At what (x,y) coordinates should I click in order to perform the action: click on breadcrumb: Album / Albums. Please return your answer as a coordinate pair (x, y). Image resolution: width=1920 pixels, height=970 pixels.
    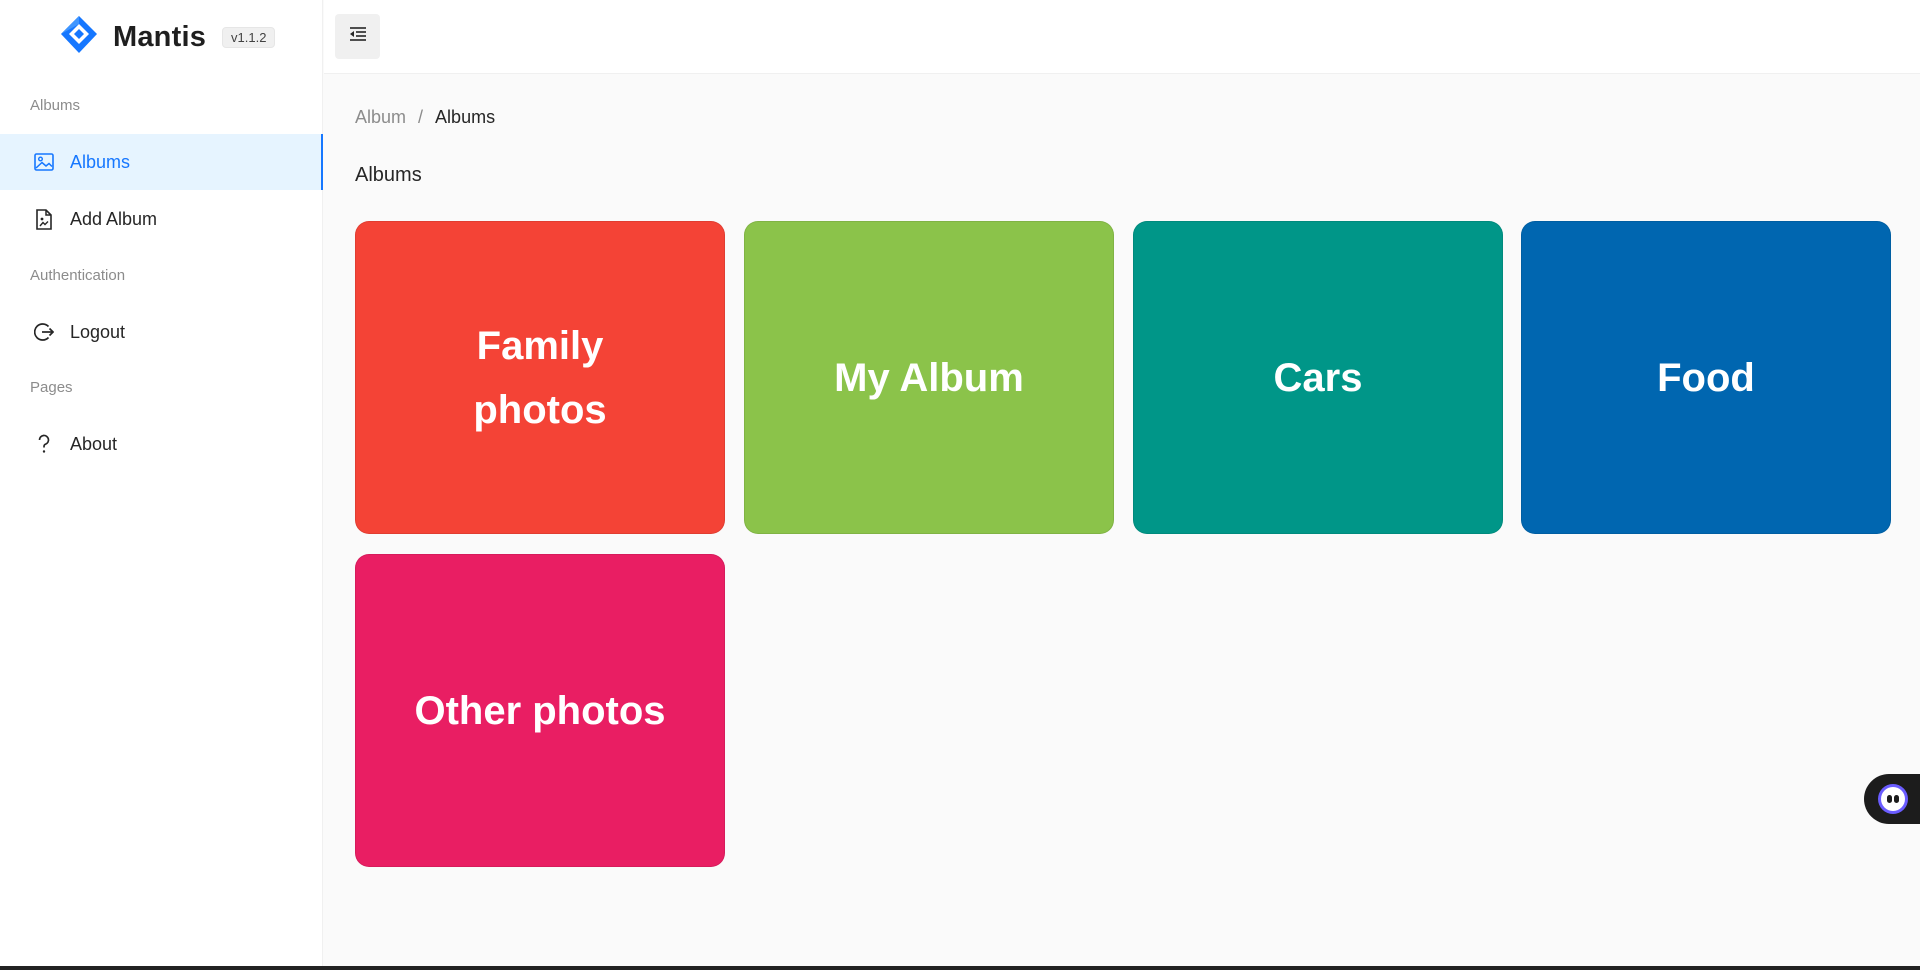
    Looking at the image, I should click on (425, 117).